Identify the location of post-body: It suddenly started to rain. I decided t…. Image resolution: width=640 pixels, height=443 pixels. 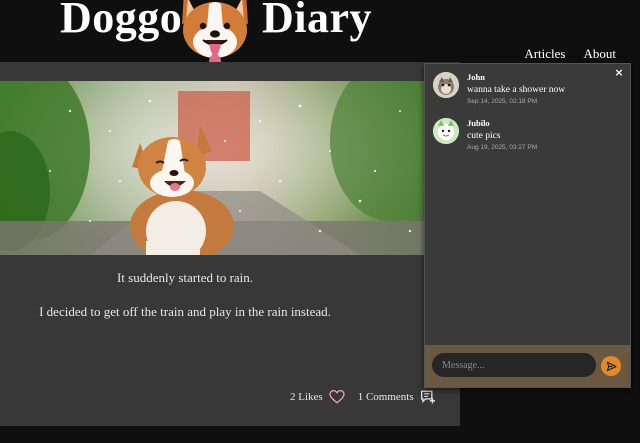
(185, 304).